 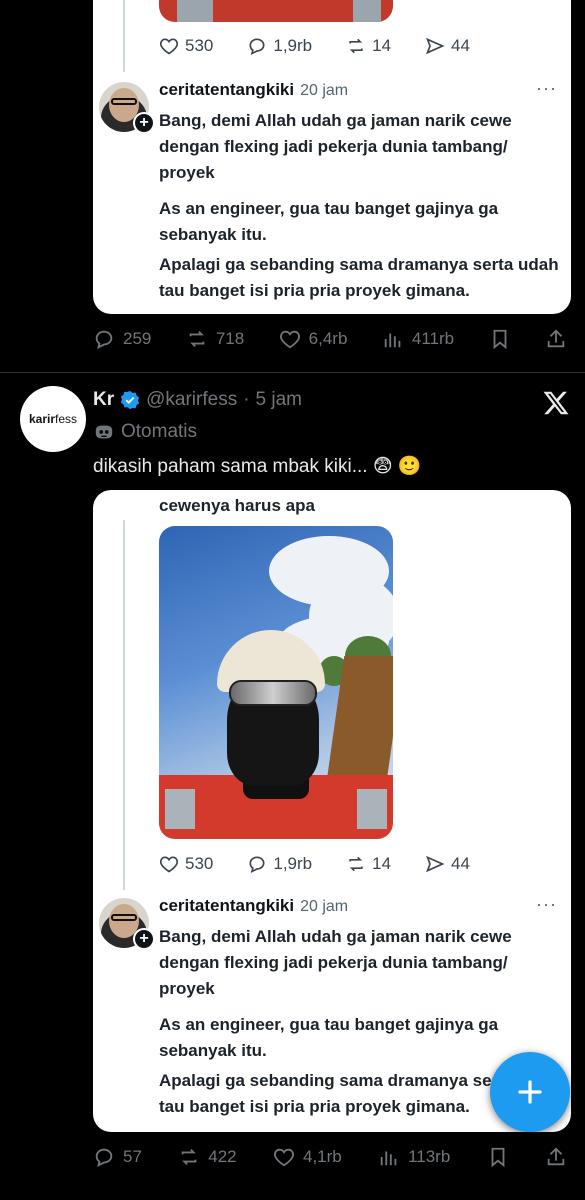 What do you see at coordinates (397, 466) in the screenshot?
I see `tweet-emoji: 😨 🙂` at bounding box center [397, 466].